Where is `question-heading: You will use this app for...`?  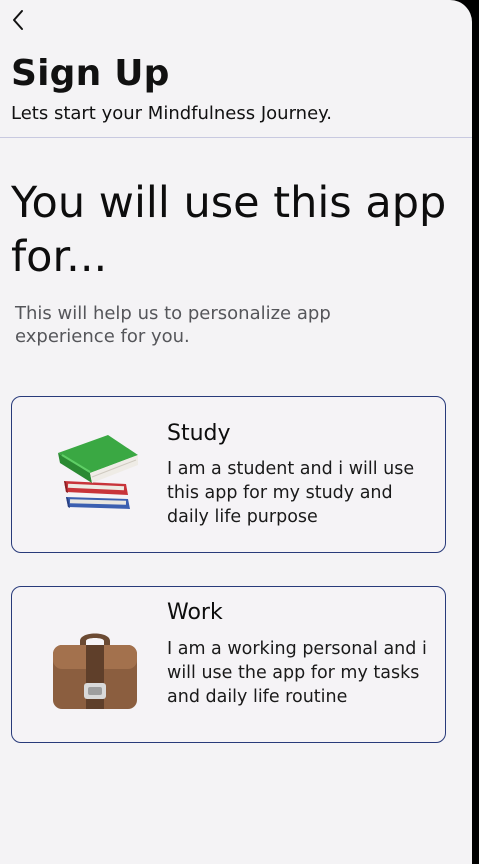 question-heading: You will use this app for... is located at coordinates (229, 230).